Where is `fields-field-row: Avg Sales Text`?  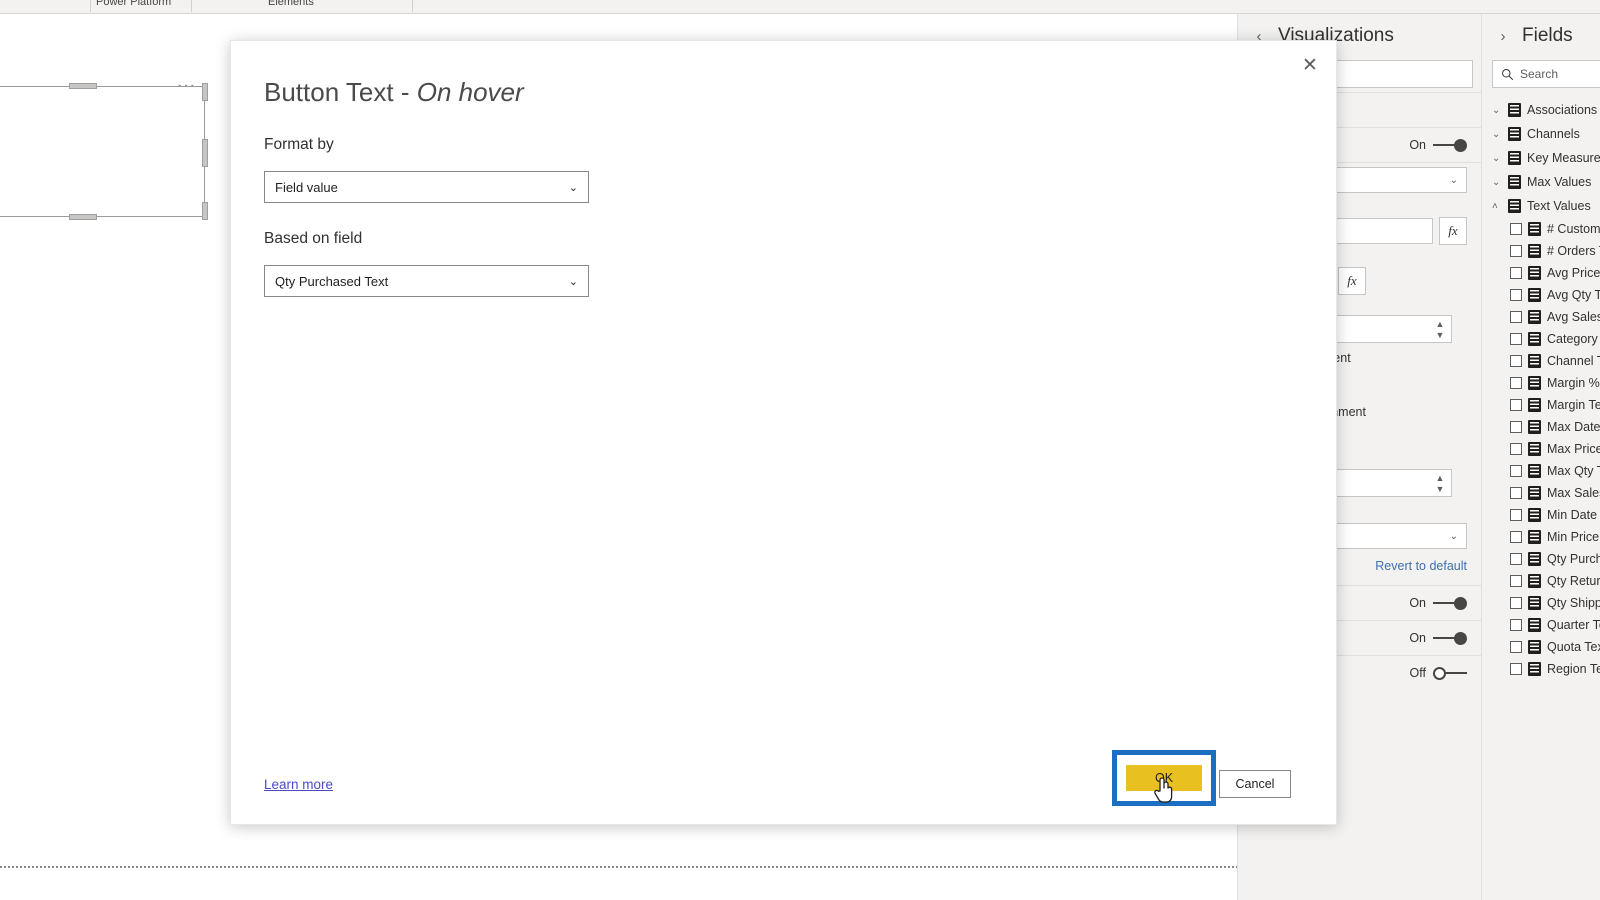 fields-field-row: Avg Sales Text is located at coordinates (1541, 317).